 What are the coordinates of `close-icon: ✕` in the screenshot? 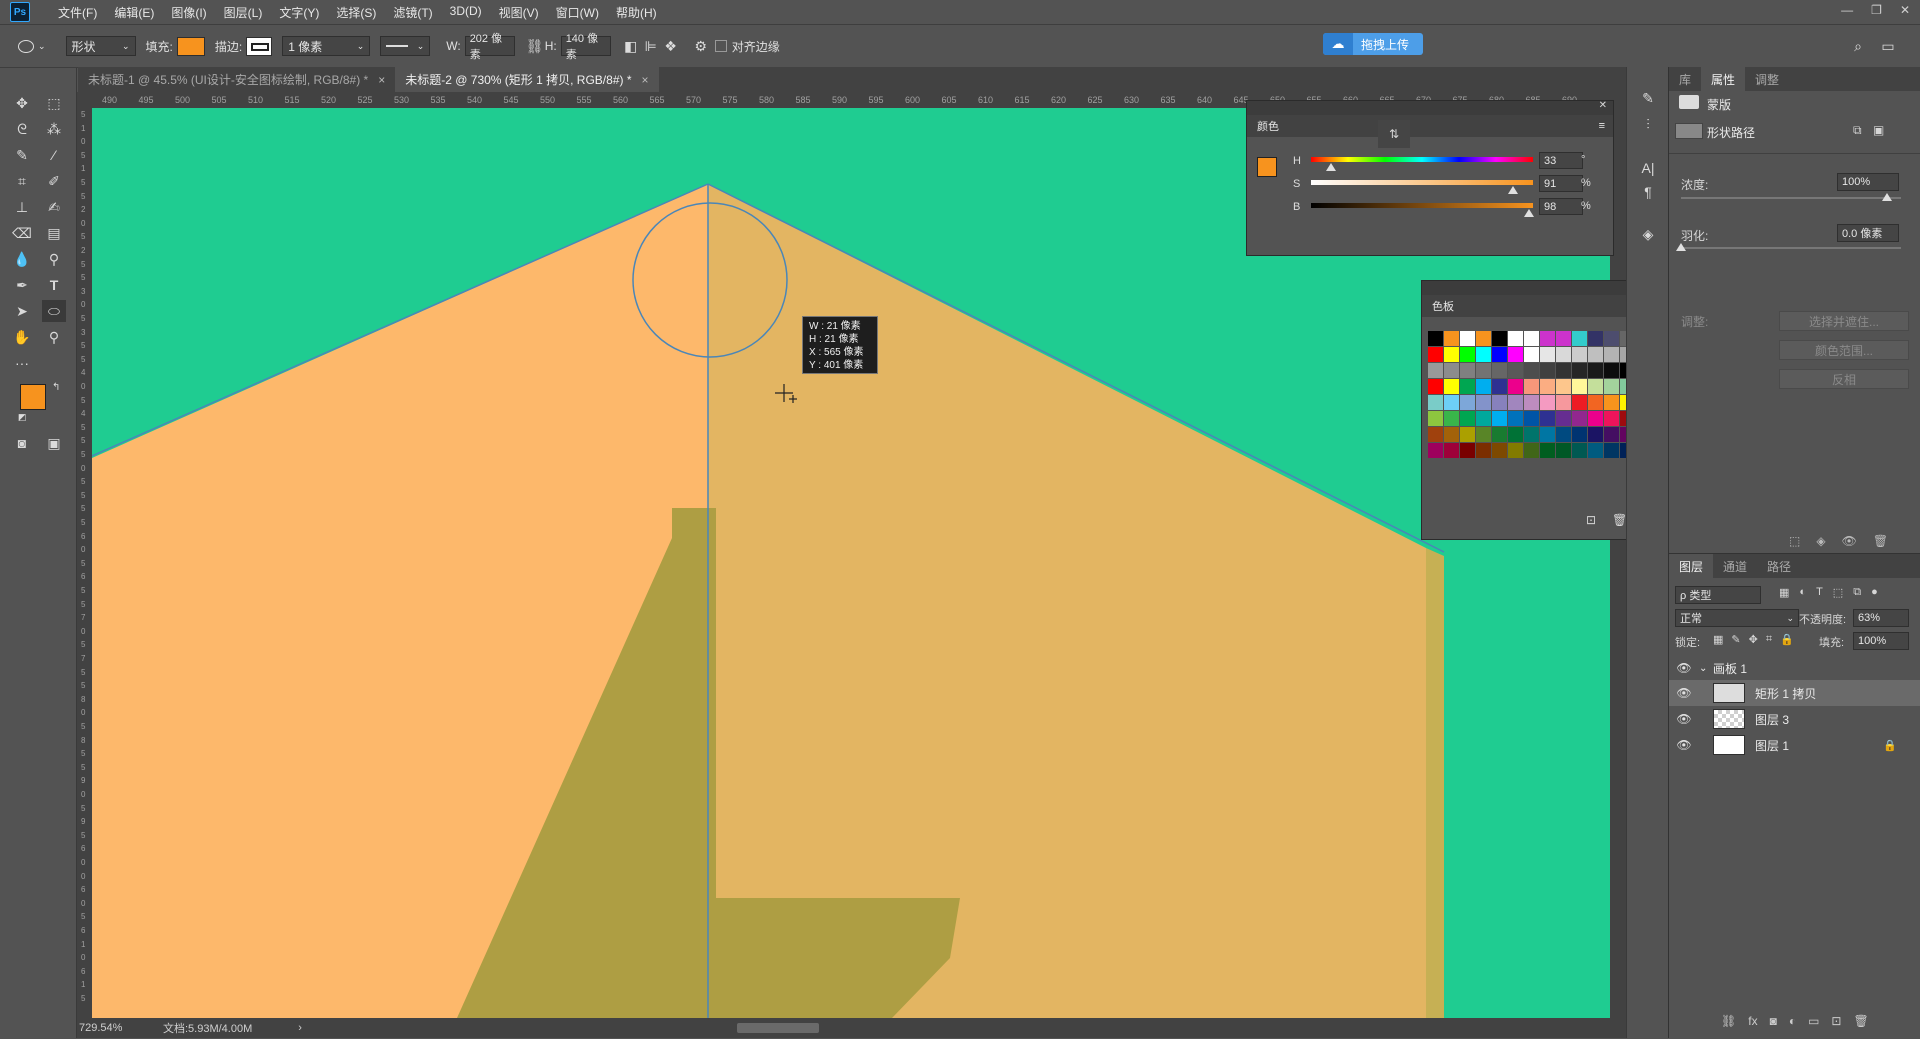 It's located at (1905, 10).